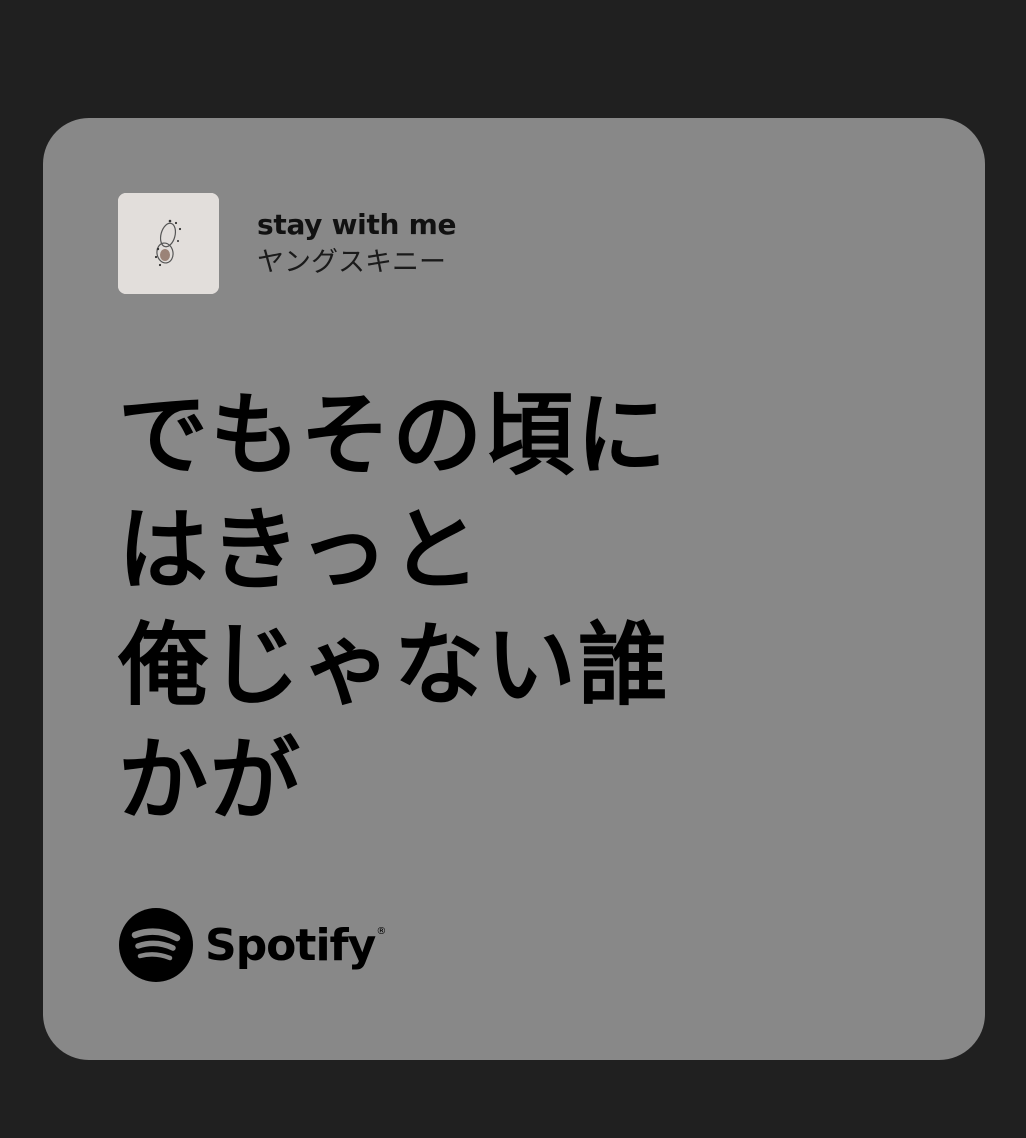 The image size is (1026, 1138). I want to click on album-cover-image, so click(168, 243).